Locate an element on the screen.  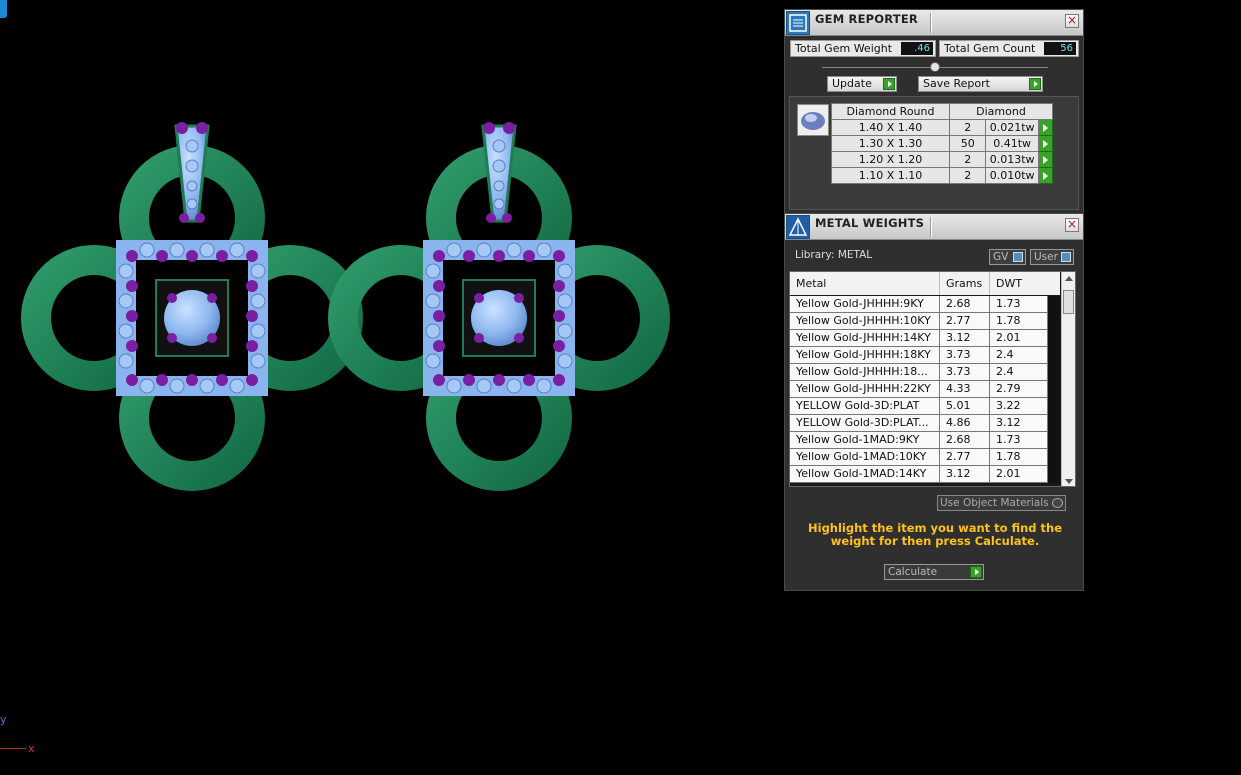
diamond-round-thumbnail is located at coordinates (813, 120).